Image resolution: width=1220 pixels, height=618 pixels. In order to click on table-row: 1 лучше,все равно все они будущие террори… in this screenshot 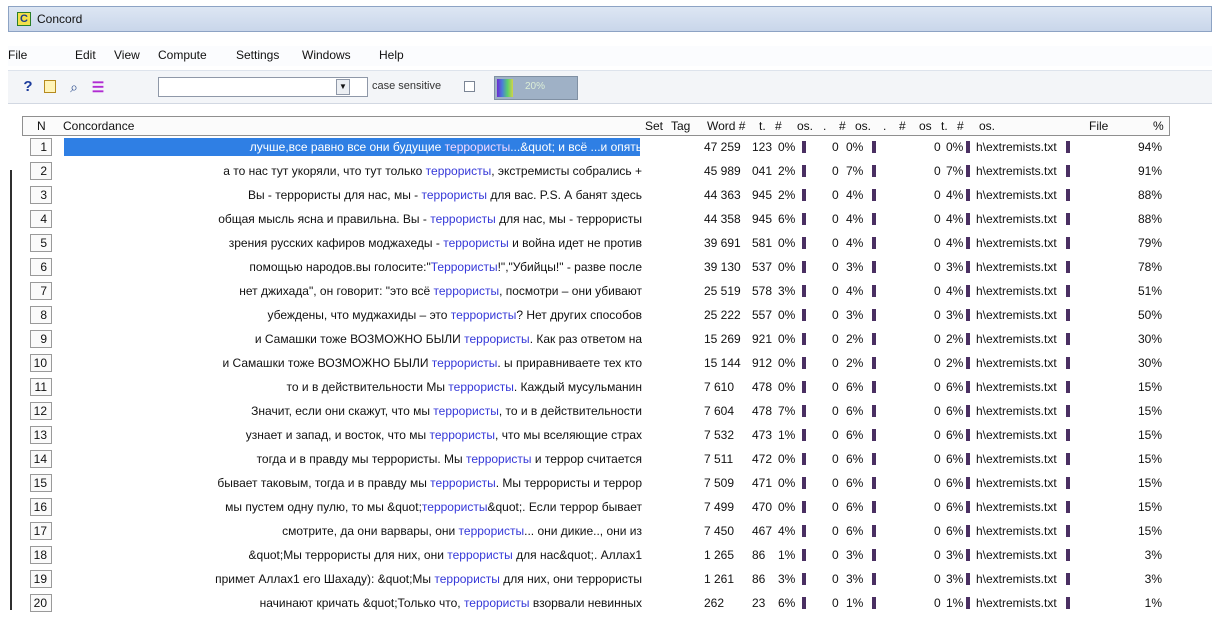, I will do `click(596, 147)`.